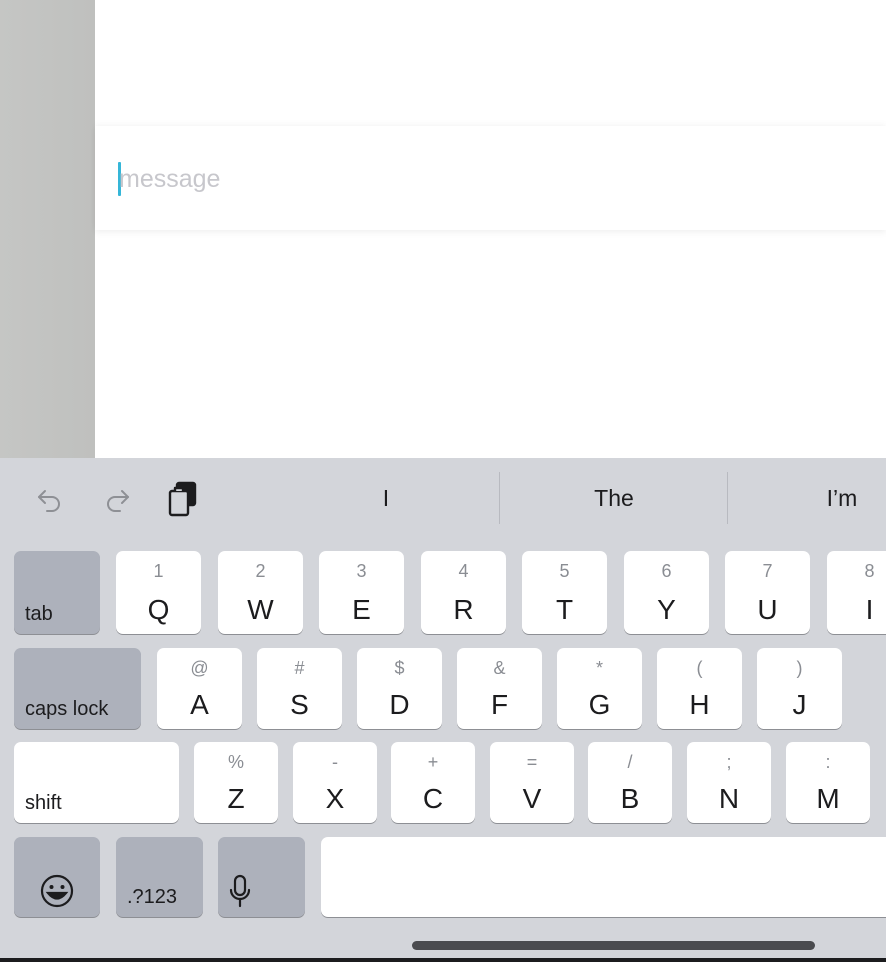  Describe the element at coordinates (799, 704) in the screenshot. I see `key-main-label: J` at that location.